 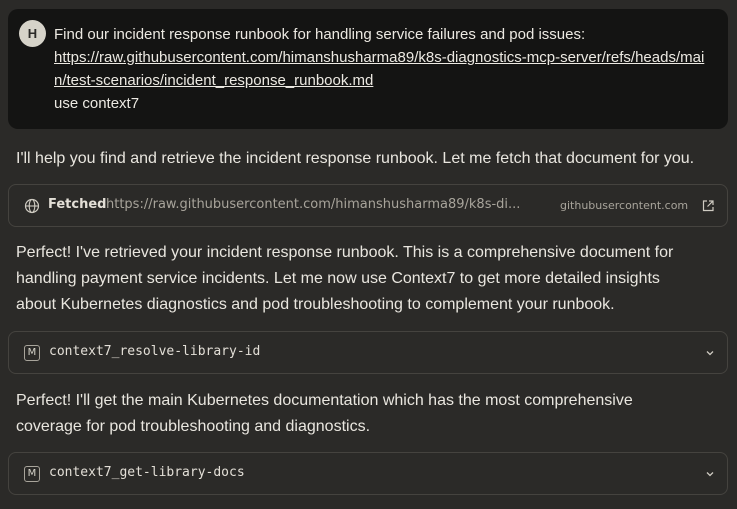 What do you see at coordinates (368, 473) in the screenshot?
I see `tool-call-get-library-docs: M context7_get-library-docs` at bounding box center [368, 473].